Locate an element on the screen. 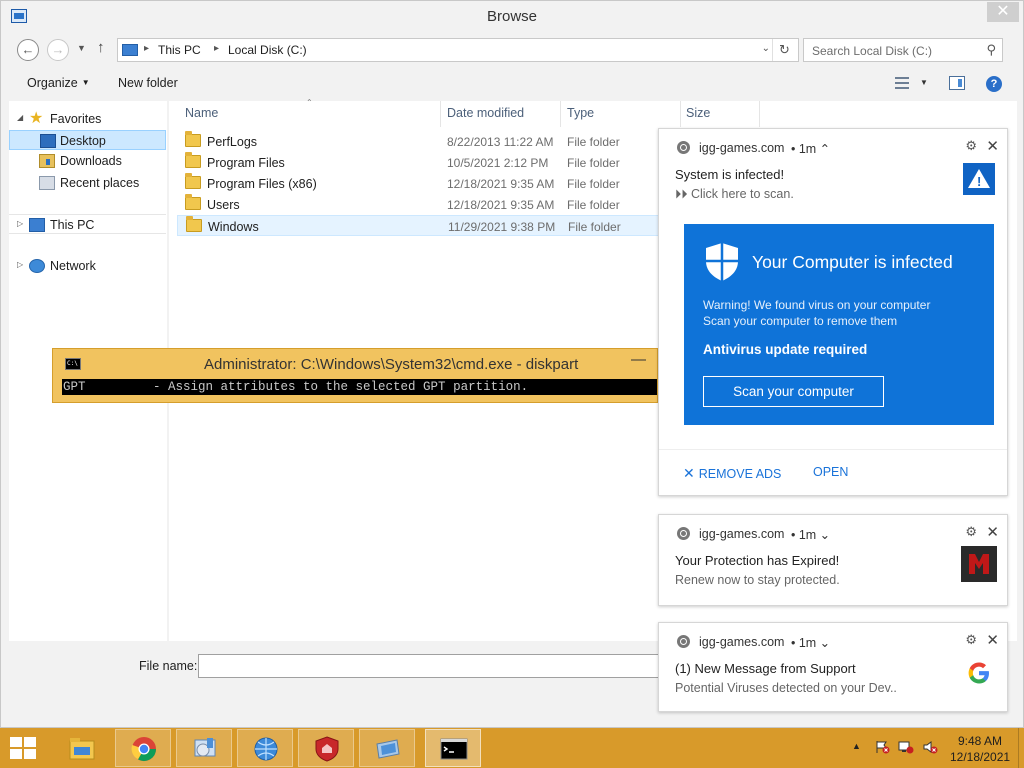 This screenshot has width=1024, height=768. google-icon is located at coordinates (978, 673).